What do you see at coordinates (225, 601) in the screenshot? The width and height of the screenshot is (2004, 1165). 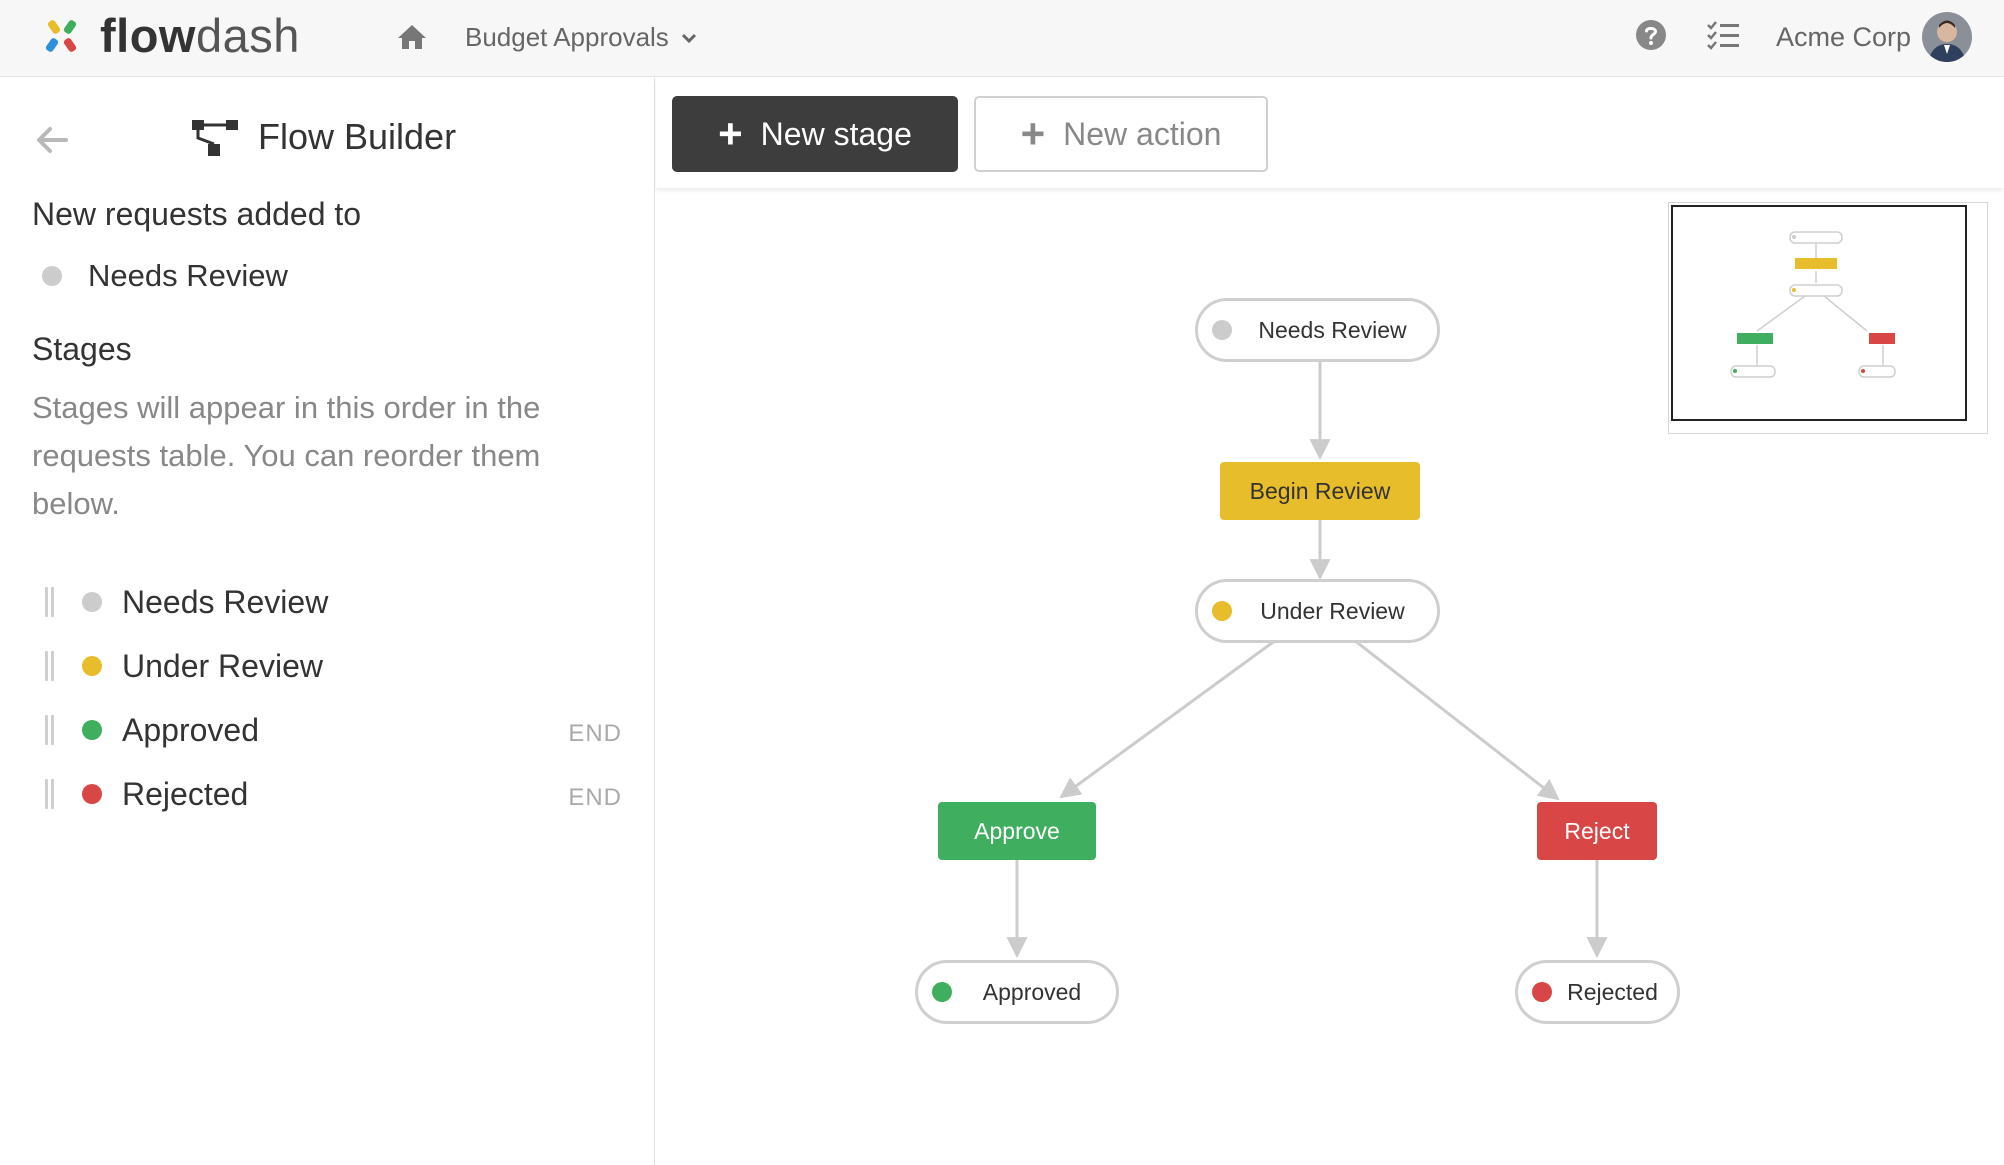 I see `stage-name: Needs Review` at bounding box center [225, 601].